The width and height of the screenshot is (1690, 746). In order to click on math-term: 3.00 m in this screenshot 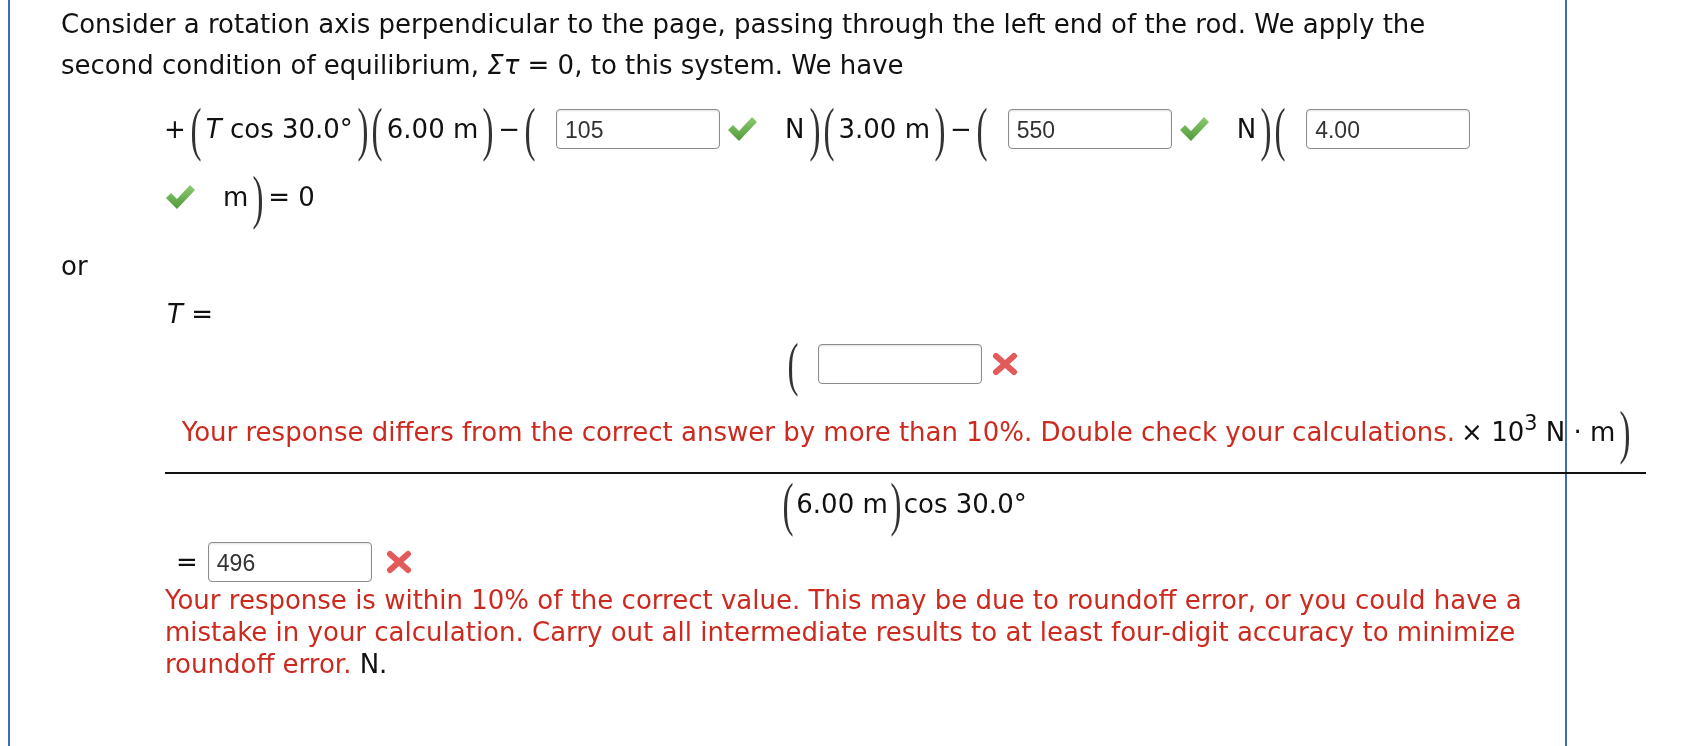, I will do `click(884, 129)`.